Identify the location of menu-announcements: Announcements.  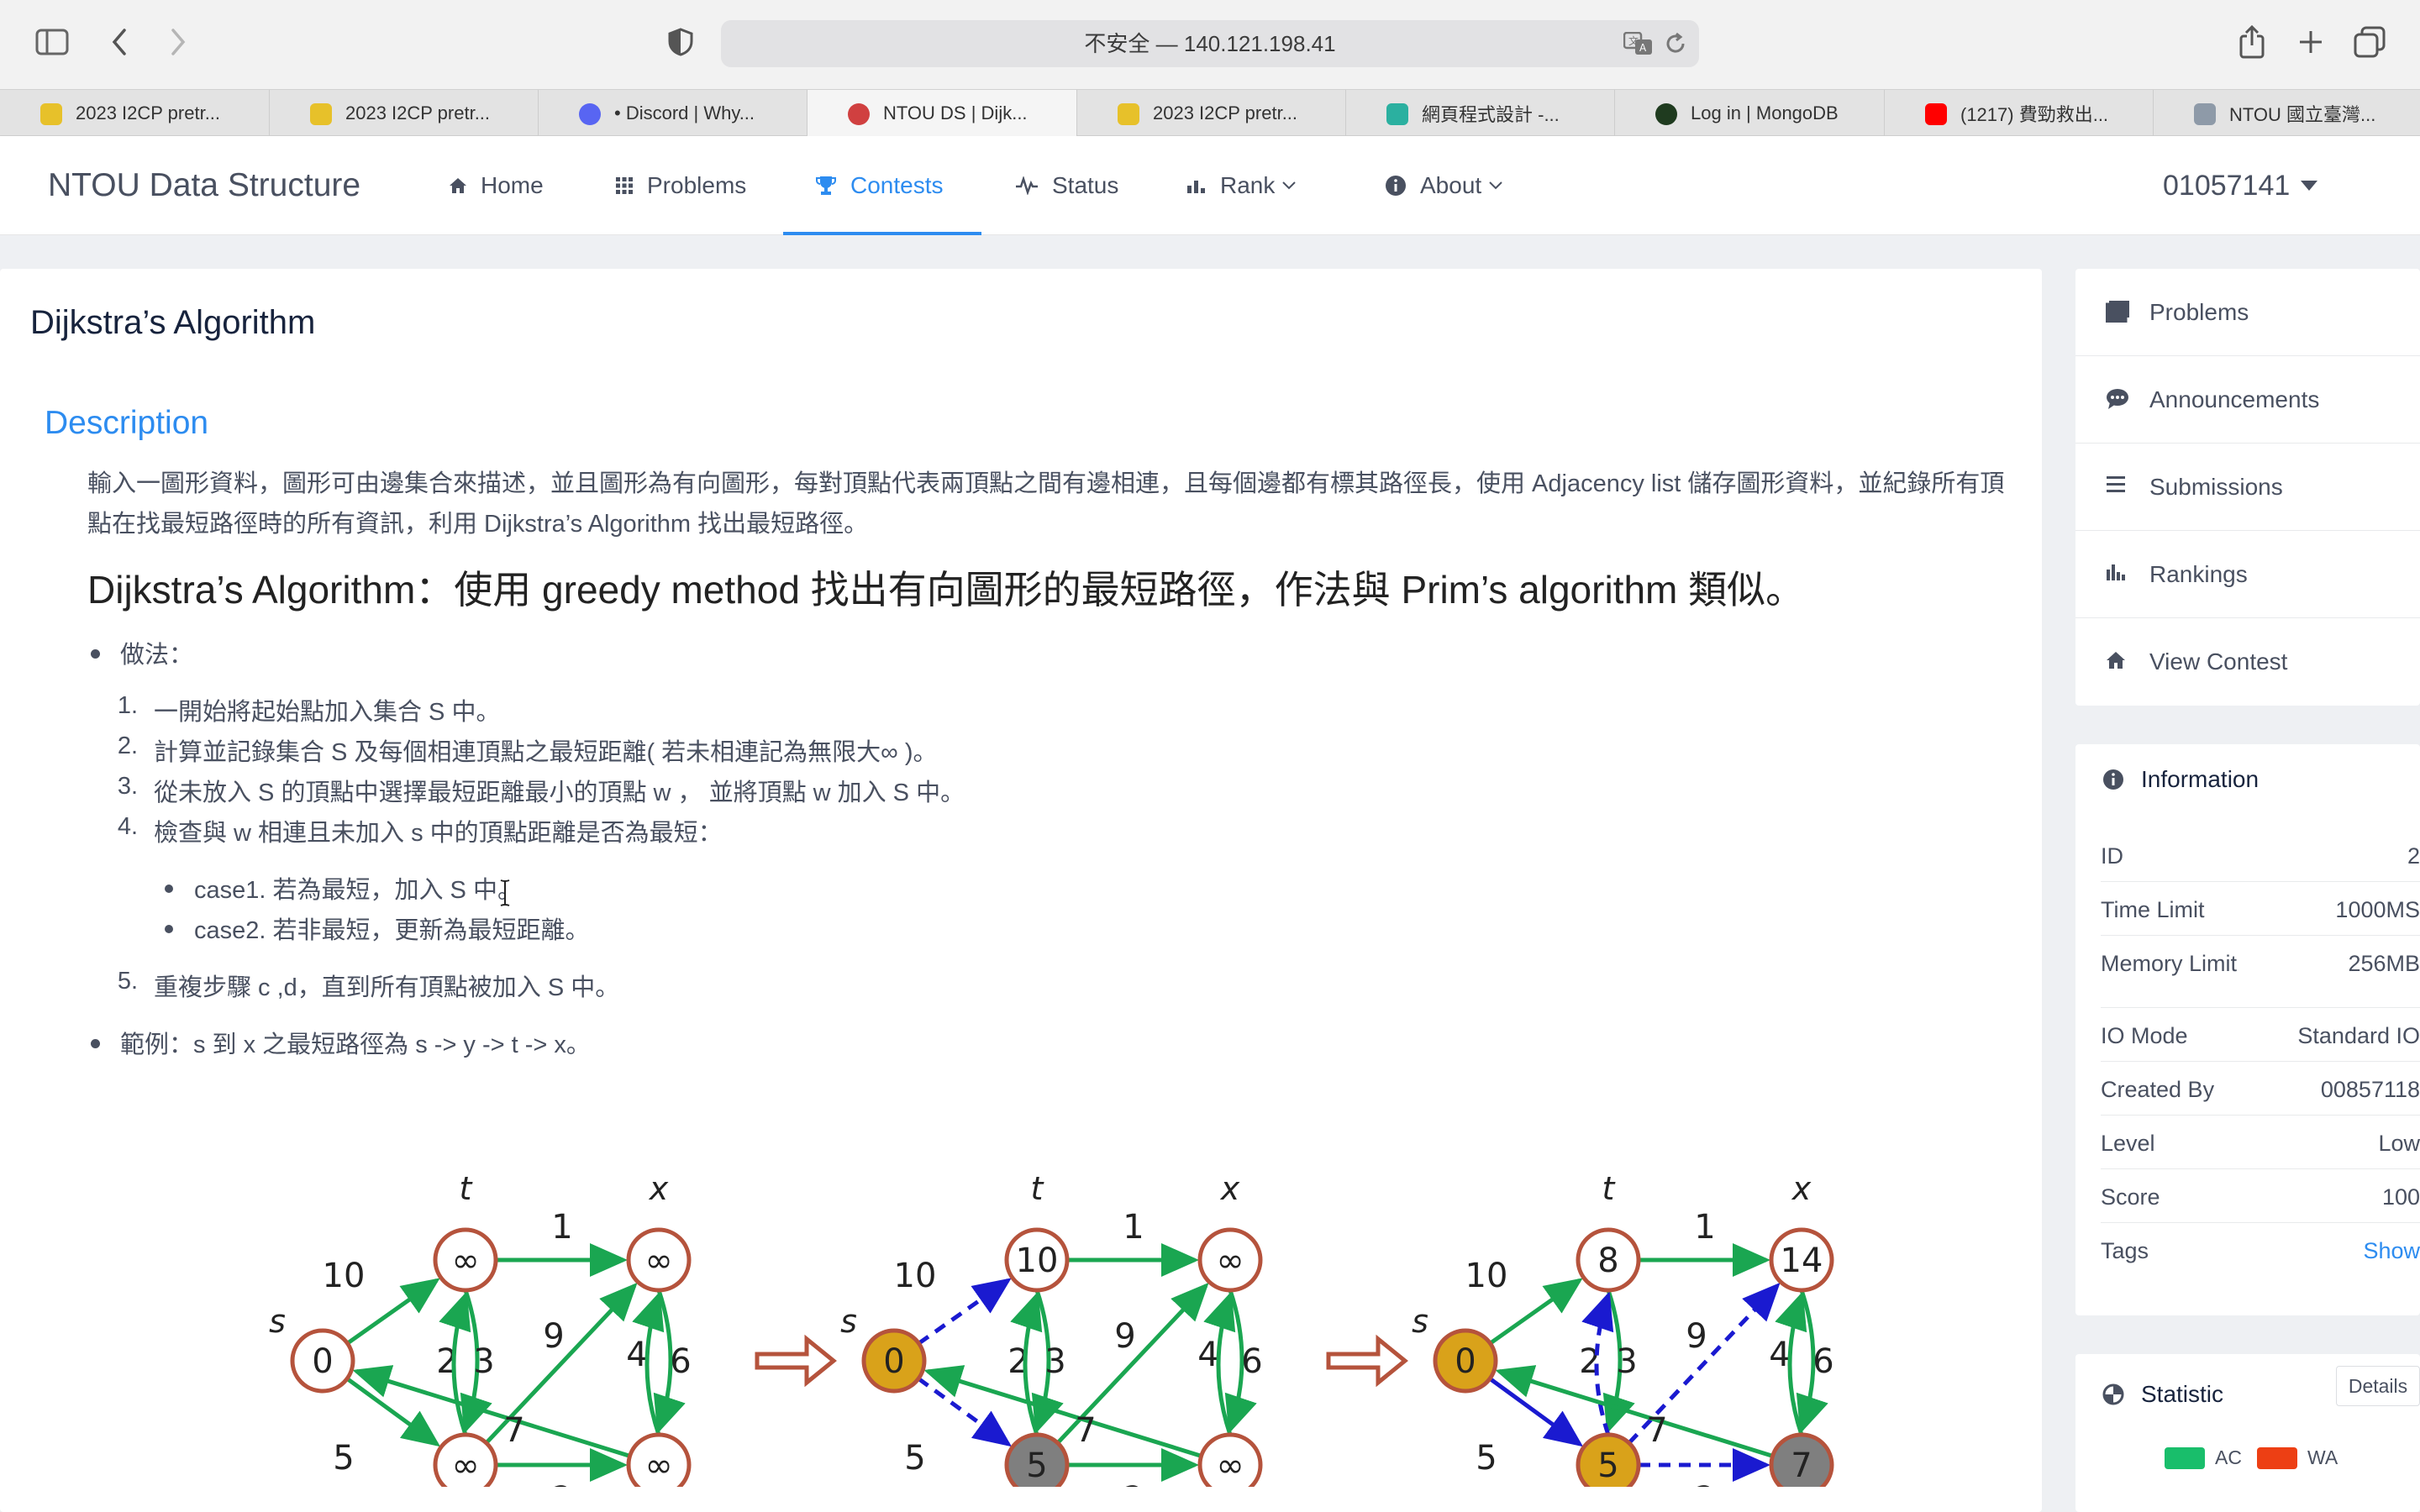
(2247, 400).